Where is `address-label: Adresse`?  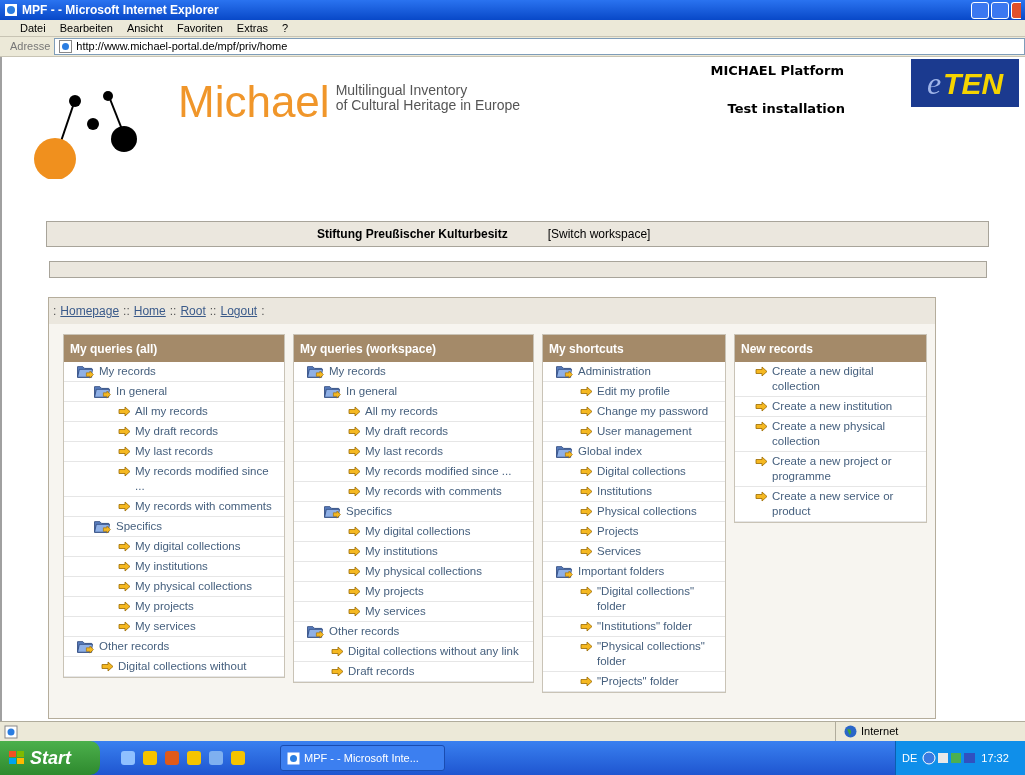
address-label: Adresse is located at coordinates (30, 47).